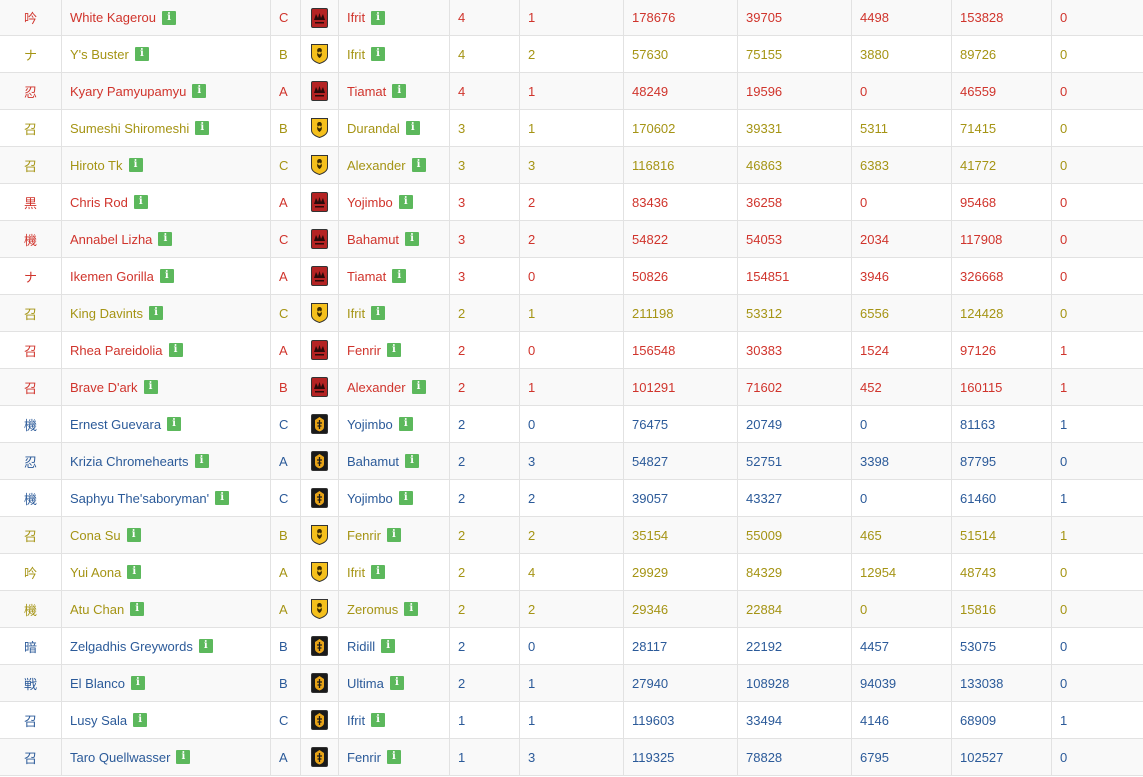 The height and width of the screenshot is (777, 1143). I want to click on player-name-link: White Kagerou, so click(113, 17).